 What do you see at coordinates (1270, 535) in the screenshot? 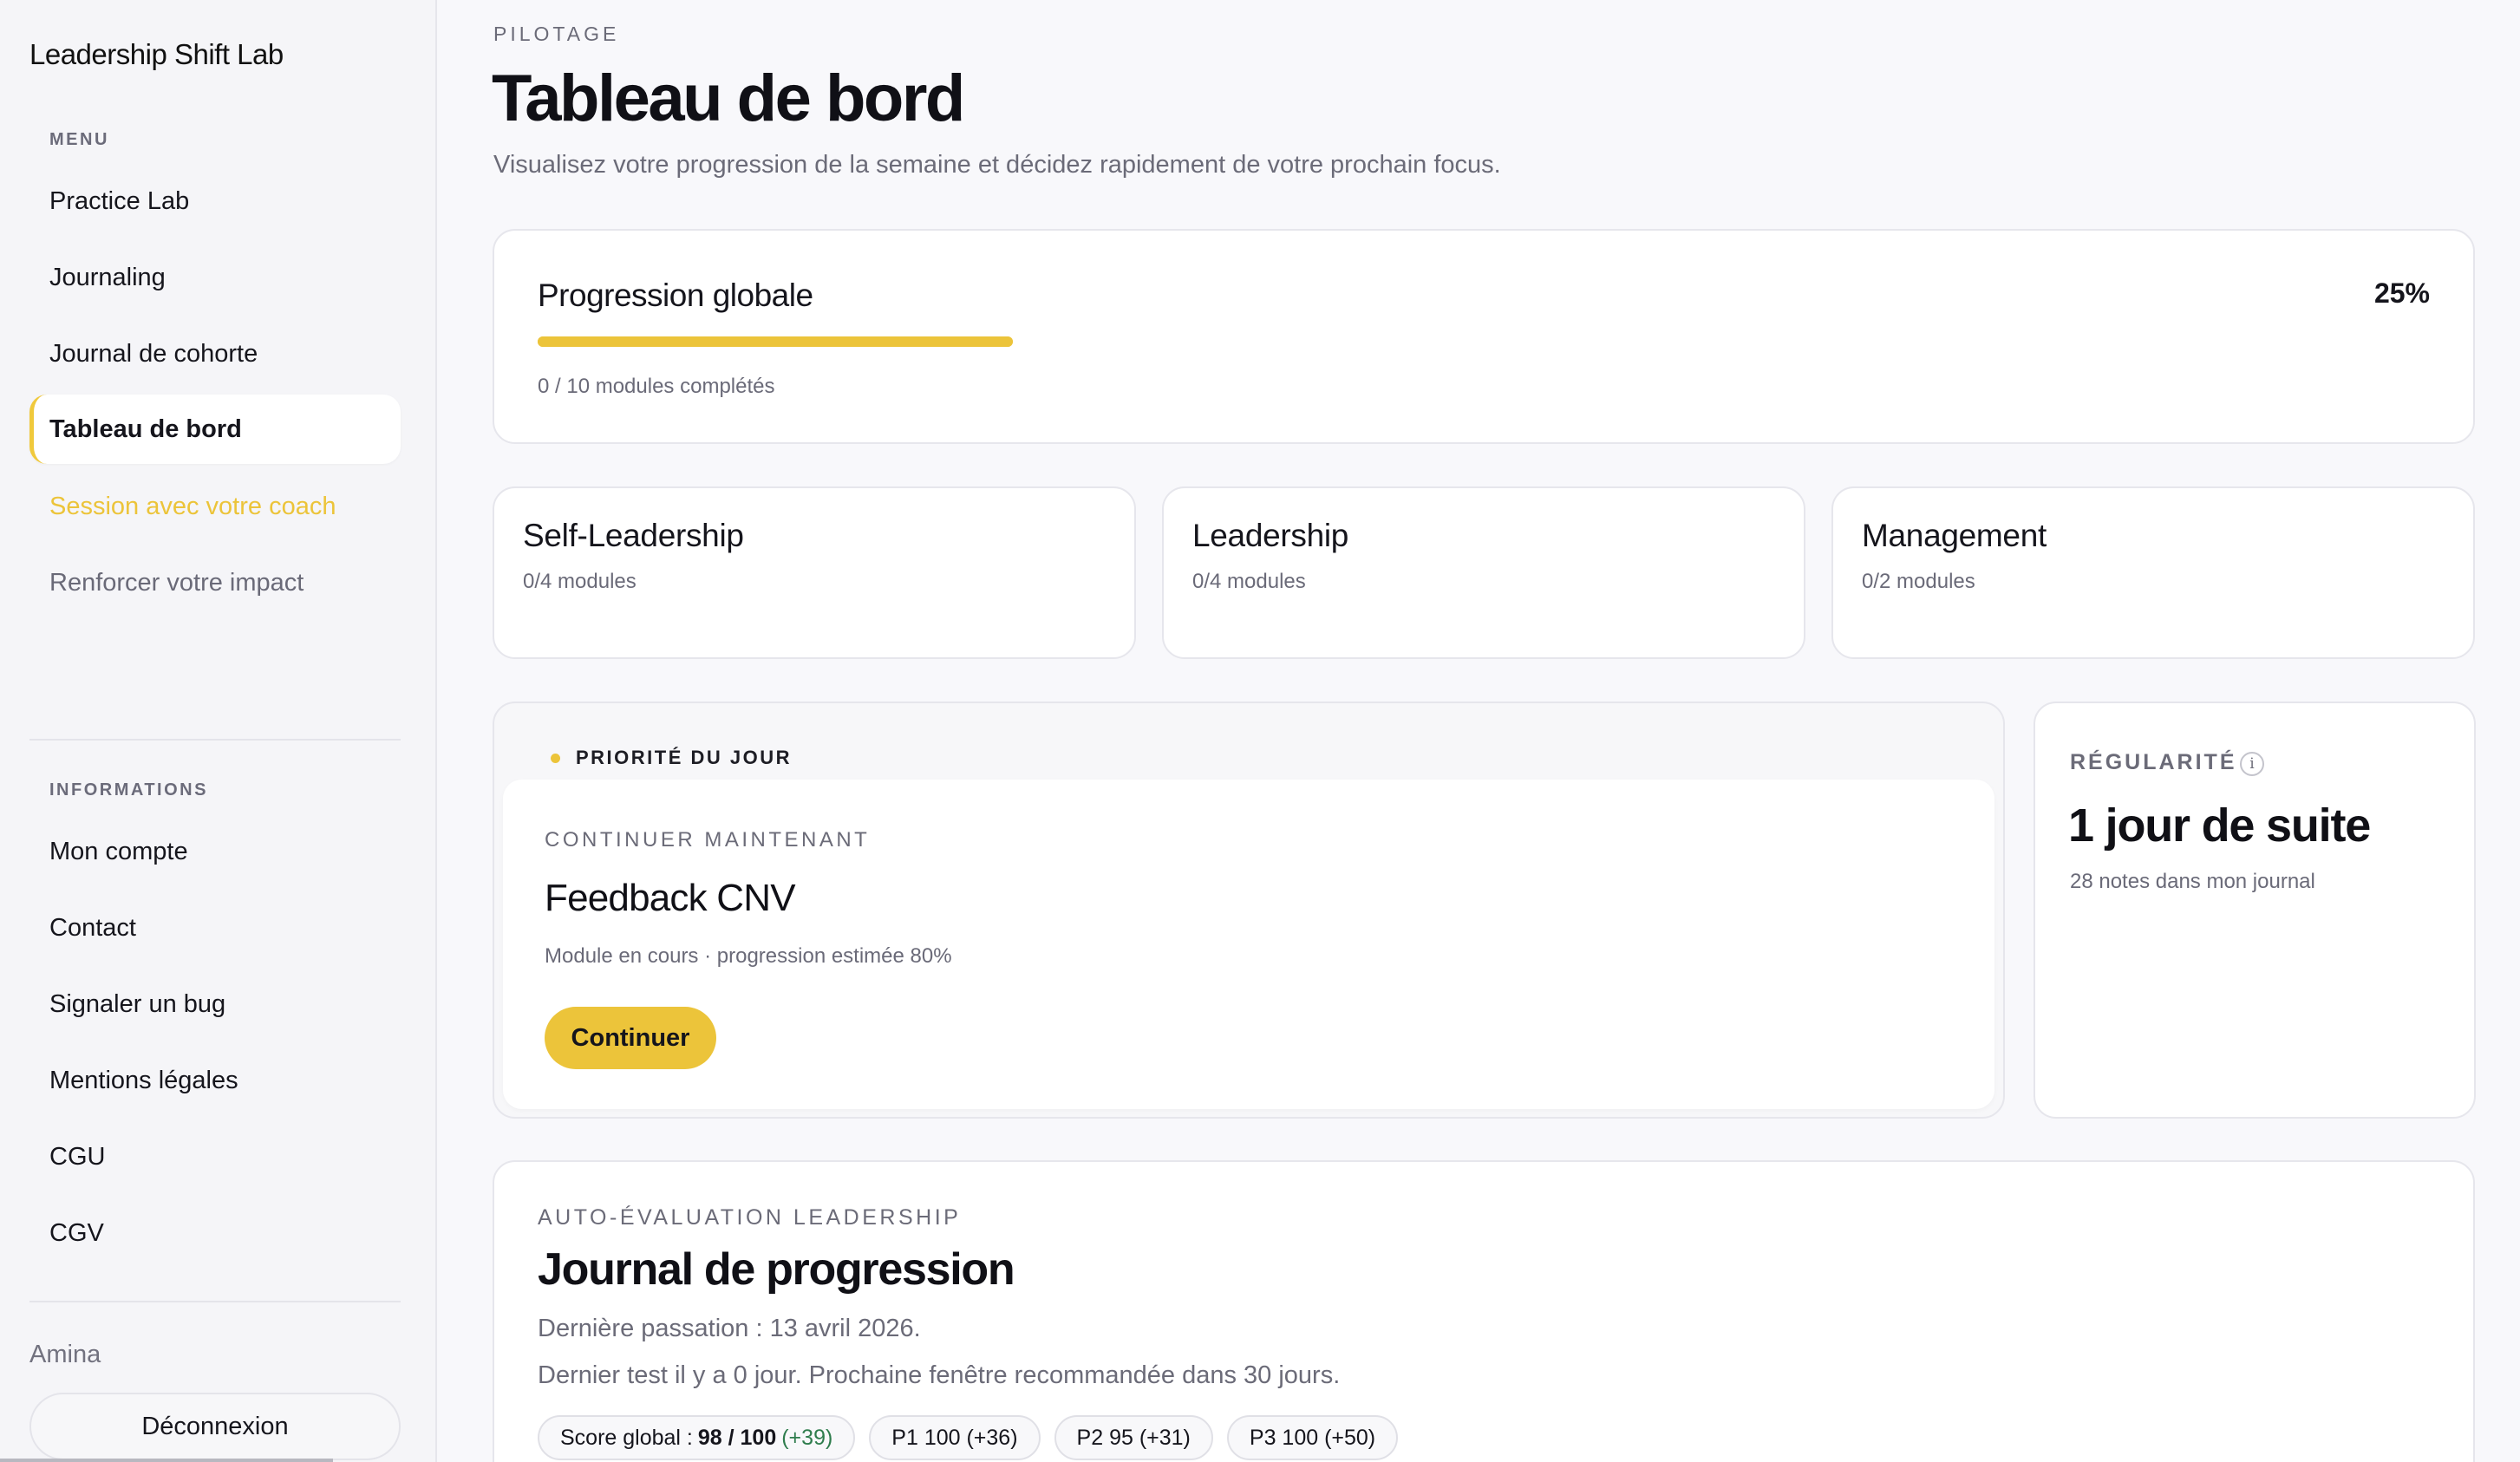
I see `category-title: Leadership` at bounding box center [1270, 535].